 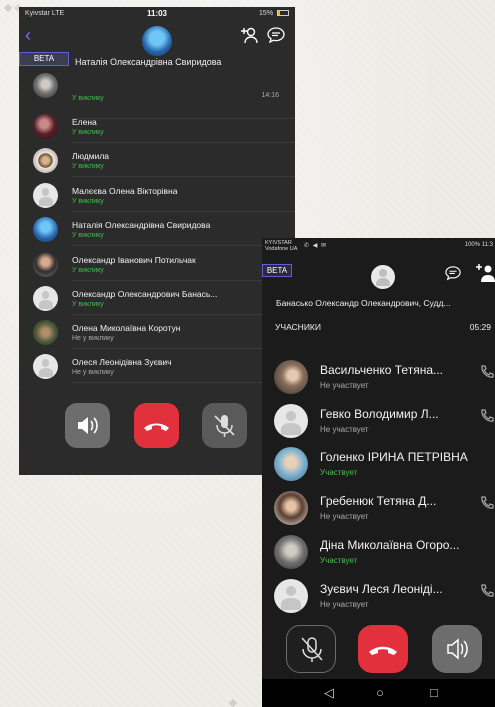 I want to click on back-chevron-icon: ‹, so click(x=28, y=35).